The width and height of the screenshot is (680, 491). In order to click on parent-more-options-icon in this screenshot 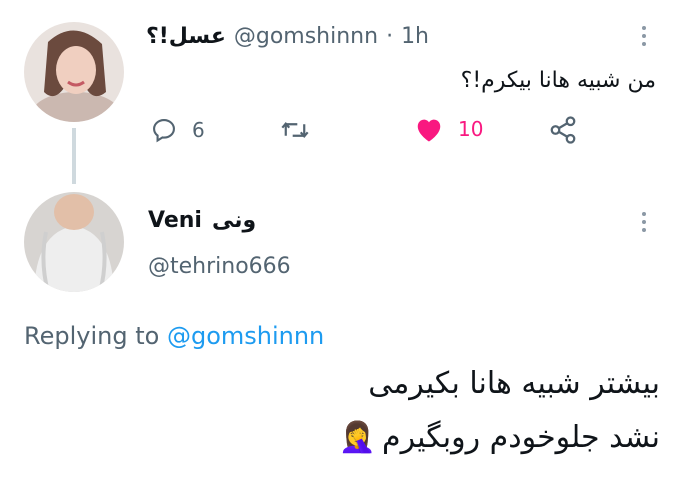, I will do `click(645, 38)`.